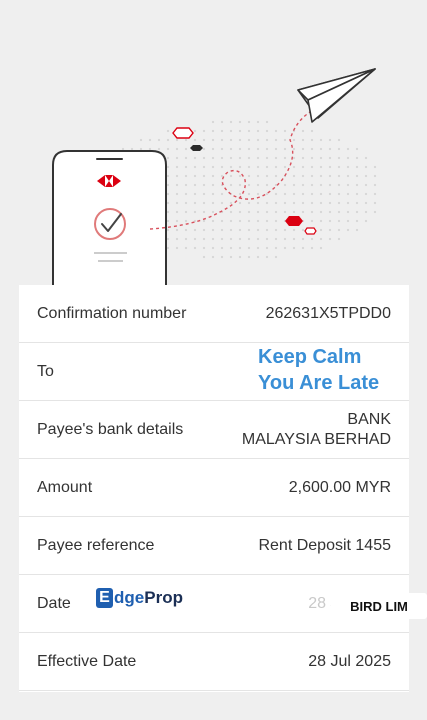 Image resolution: width=427 pixels, height=720 pixels. Describe the element at coordinates (87, 661) in the screenshot. I see `effective-date-label: Effective Date` at that location.